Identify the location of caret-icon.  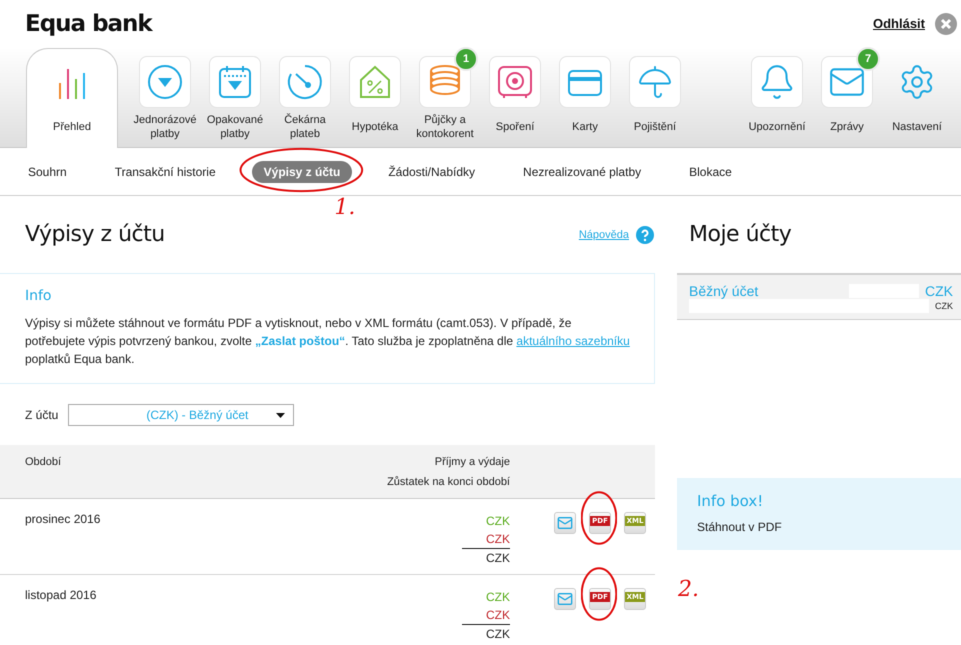
(281, 415).